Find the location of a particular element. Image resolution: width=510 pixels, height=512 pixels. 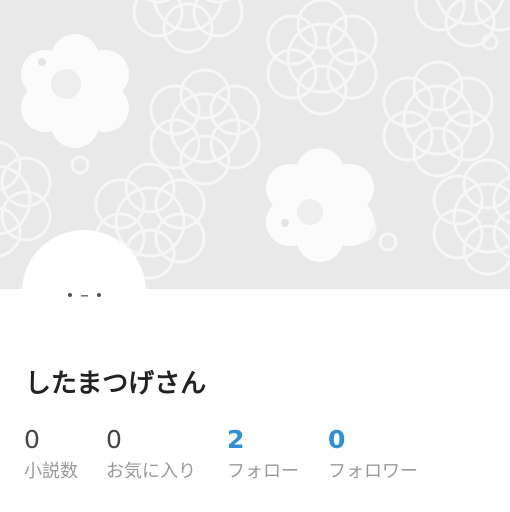

stat-novels-count: 0 is located at coordinates (32, 439).